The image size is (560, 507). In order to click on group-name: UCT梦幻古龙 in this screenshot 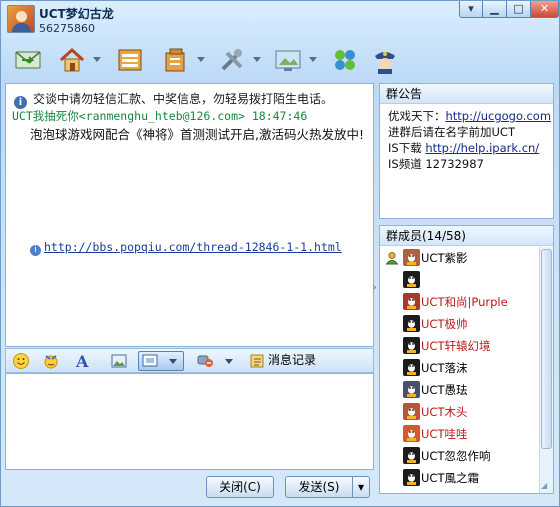, I will do `click(76, 14)`.